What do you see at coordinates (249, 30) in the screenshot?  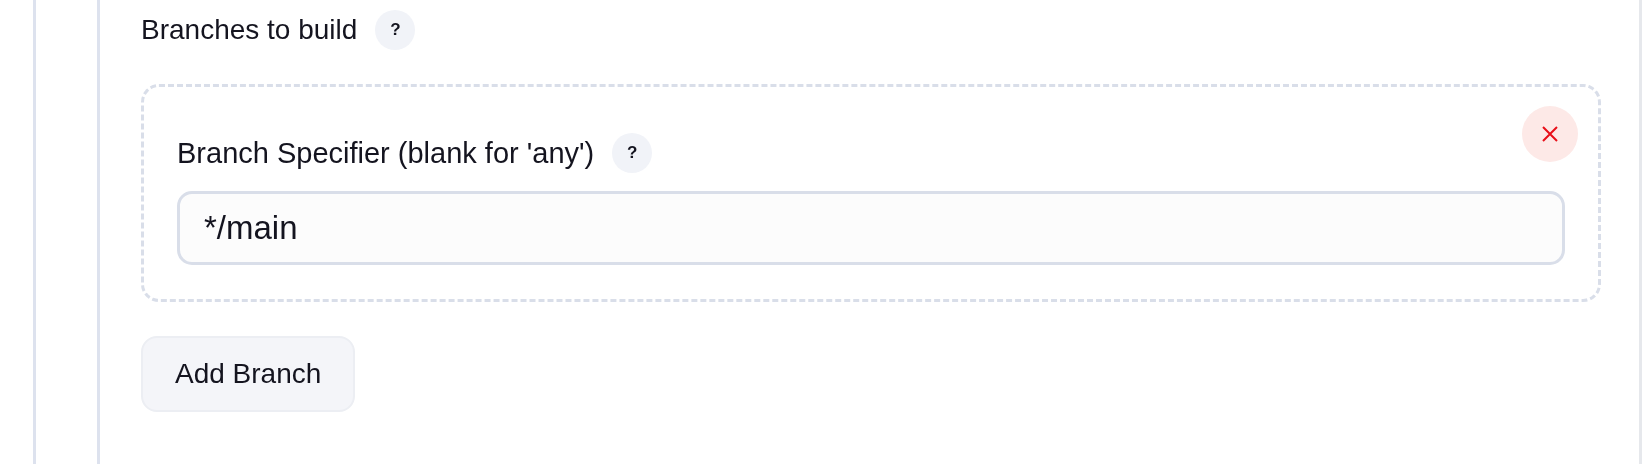 I see `section-title: Branches to build` at bounding box center [249, 30].